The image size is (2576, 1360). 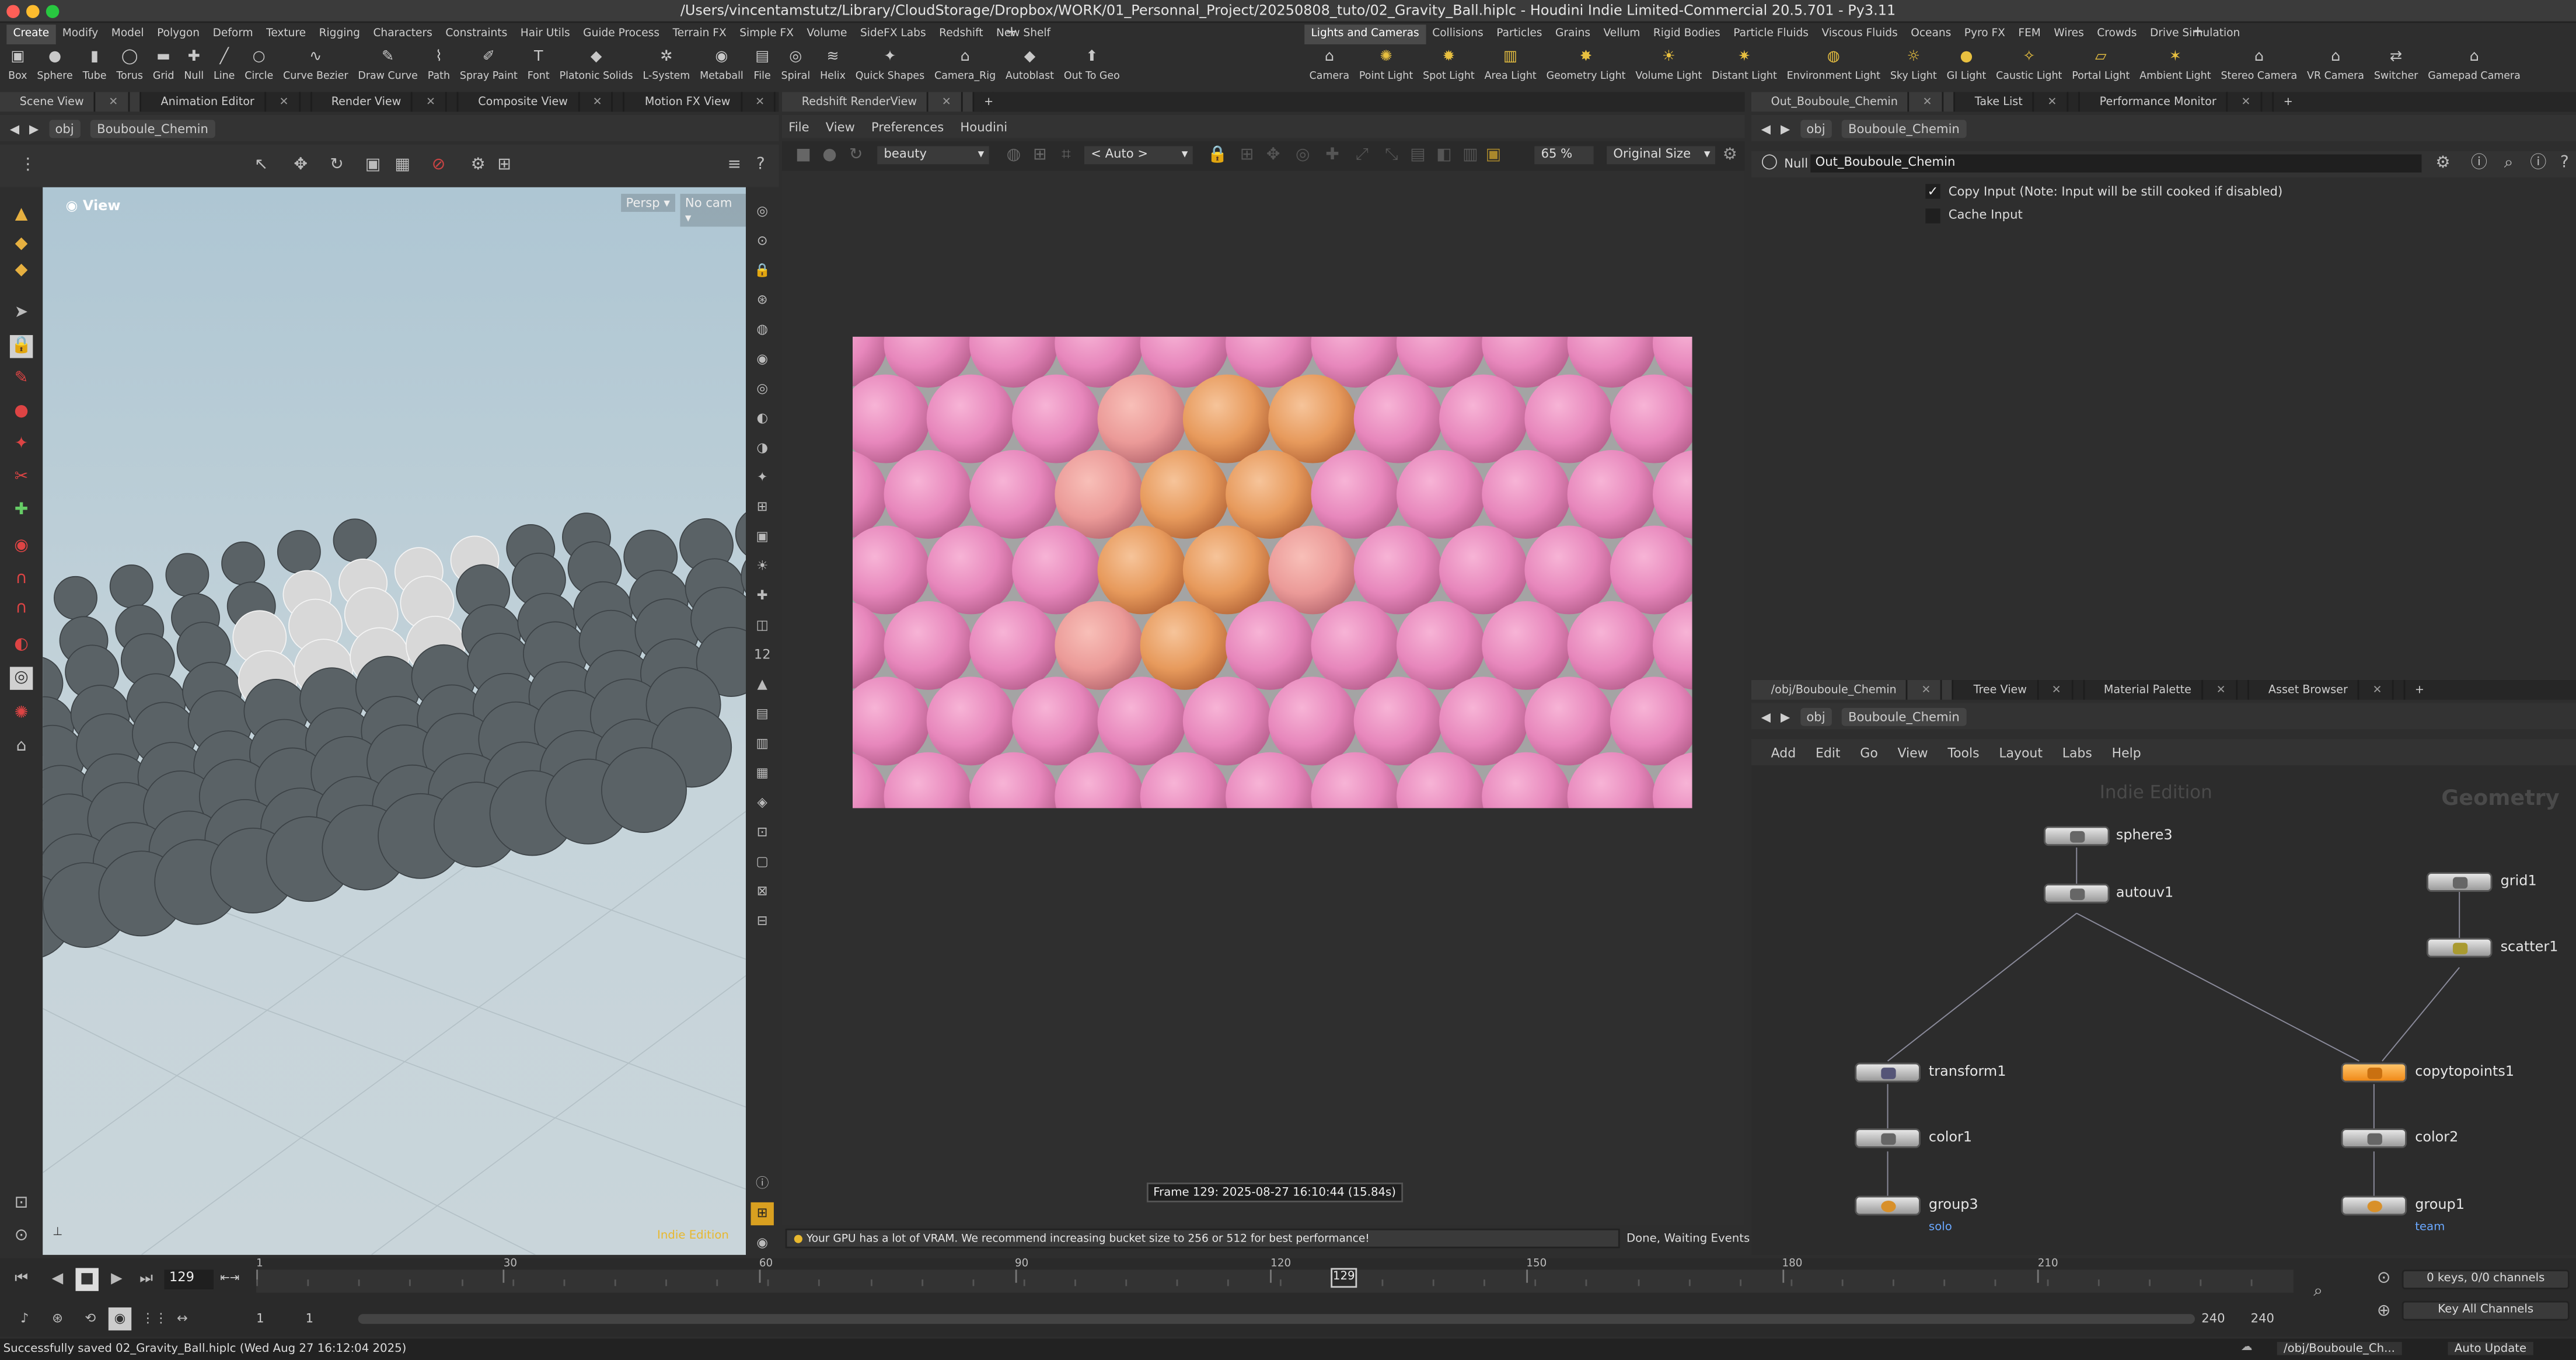 I want to click on snapshot-save-icon: ▣, so click(x=1493, y=156).